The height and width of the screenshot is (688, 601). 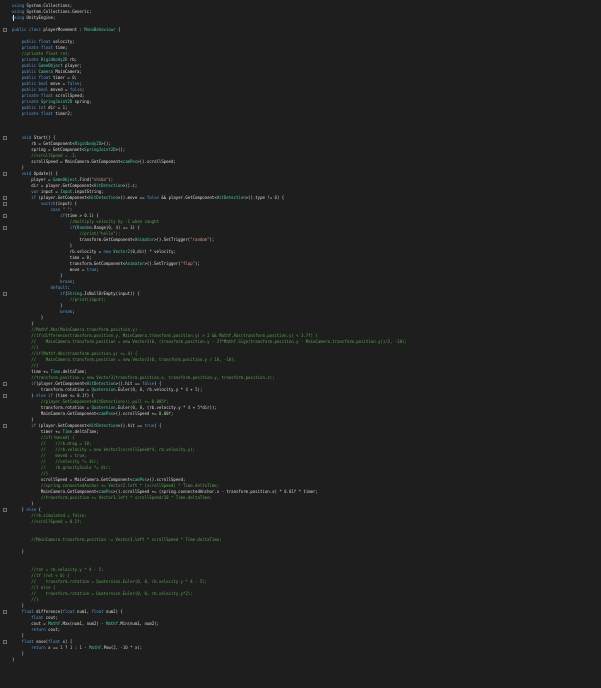 What do you see at coordinates (47, 522) in the screenshot?
I see `code-line: //scrollSpeed = 0.1f;` at bounding box center [47, 522].